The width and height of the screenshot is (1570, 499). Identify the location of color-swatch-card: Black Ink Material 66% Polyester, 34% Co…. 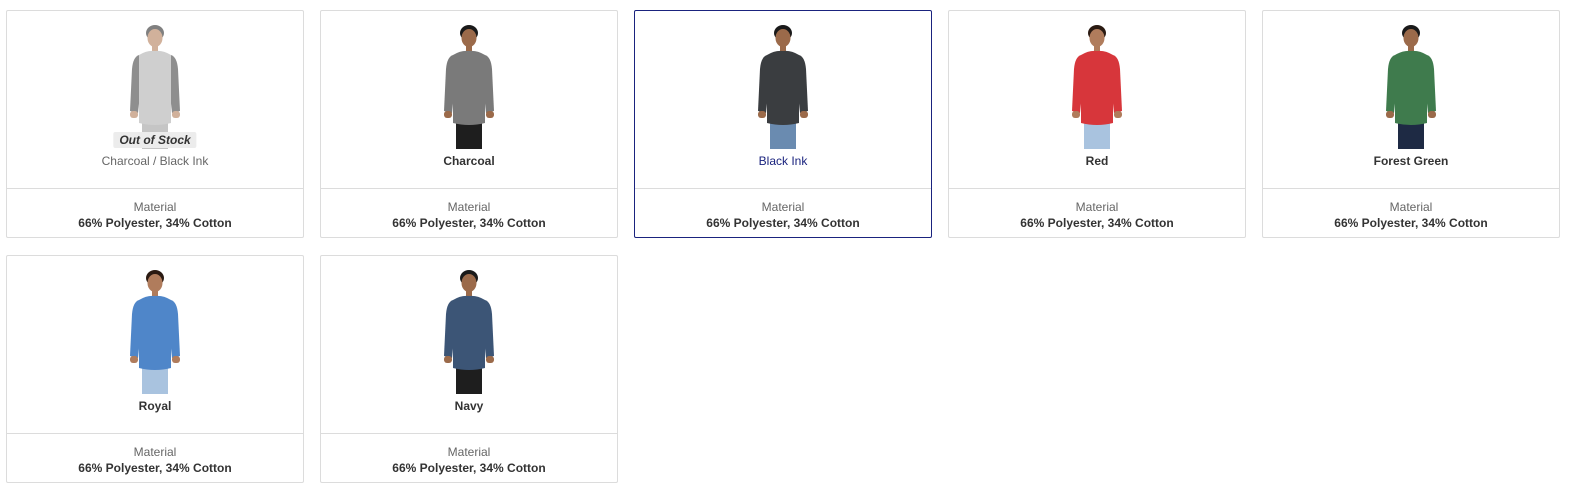
(783, 124).